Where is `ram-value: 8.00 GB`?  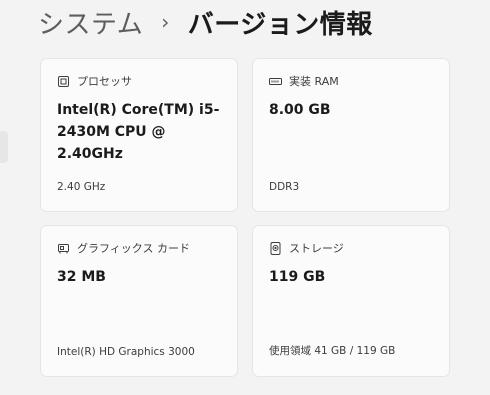
ram-value: 8.00 GB is located at coordinates (300, 110).